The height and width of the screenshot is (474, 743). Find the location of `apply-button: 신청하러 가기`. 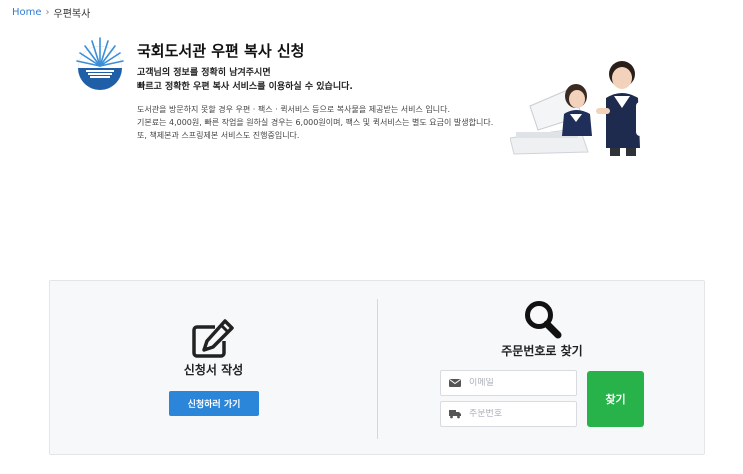

apply-button: 신청하러 가기 is located at coordinates (214, 403).